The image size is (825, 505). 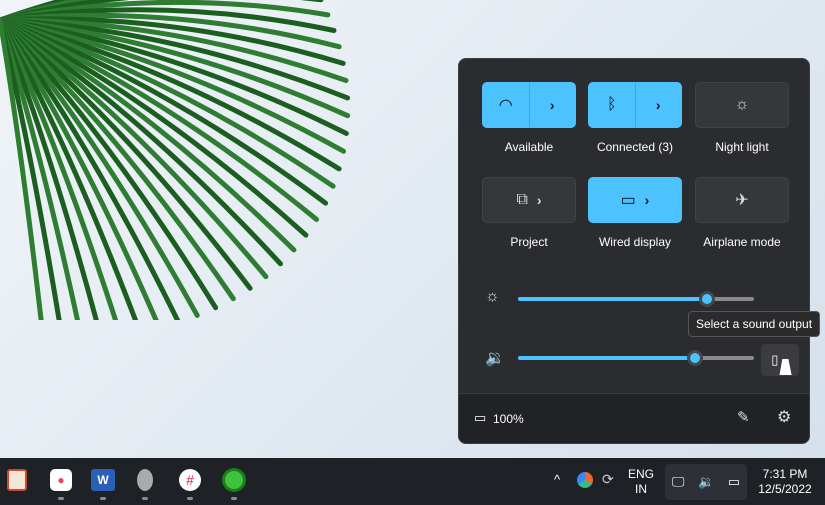 I want to click on night-light-icon: ☼, so click(x=742, y=104).